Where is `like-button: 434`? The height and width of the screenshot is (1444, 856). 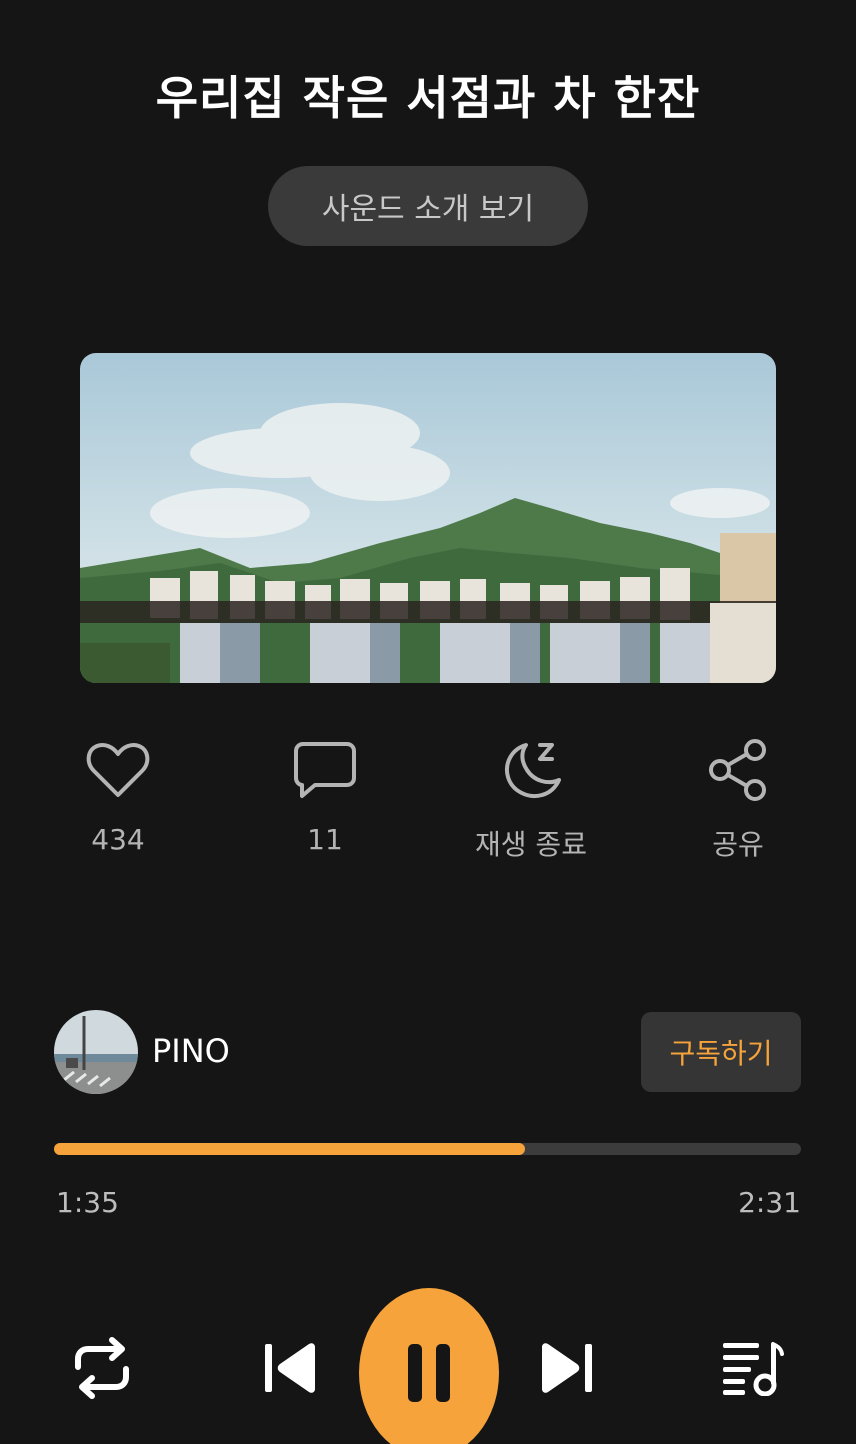
like-button: 434 is located at coordinates (118, 800).